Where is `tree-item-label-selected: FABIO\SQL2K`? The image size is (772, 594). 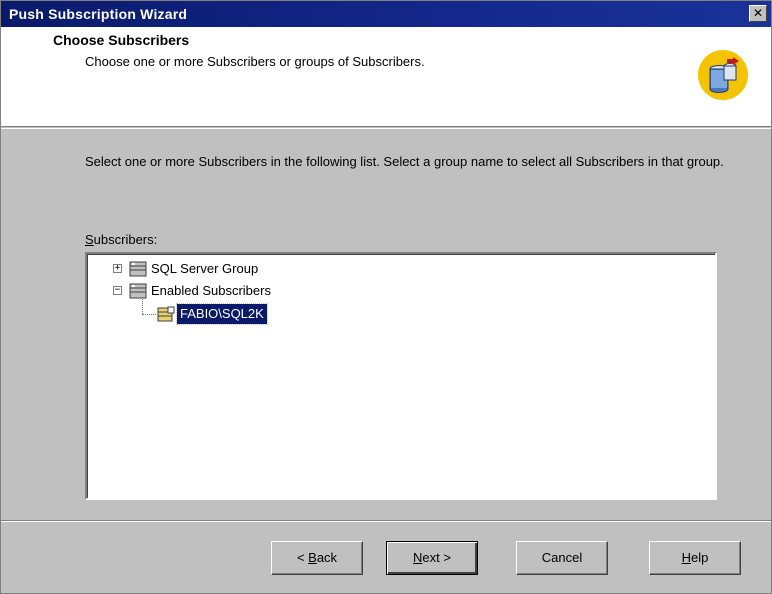 tree-item-label-selected: FABIO\SQL2K is located at coordinates (222, 314).